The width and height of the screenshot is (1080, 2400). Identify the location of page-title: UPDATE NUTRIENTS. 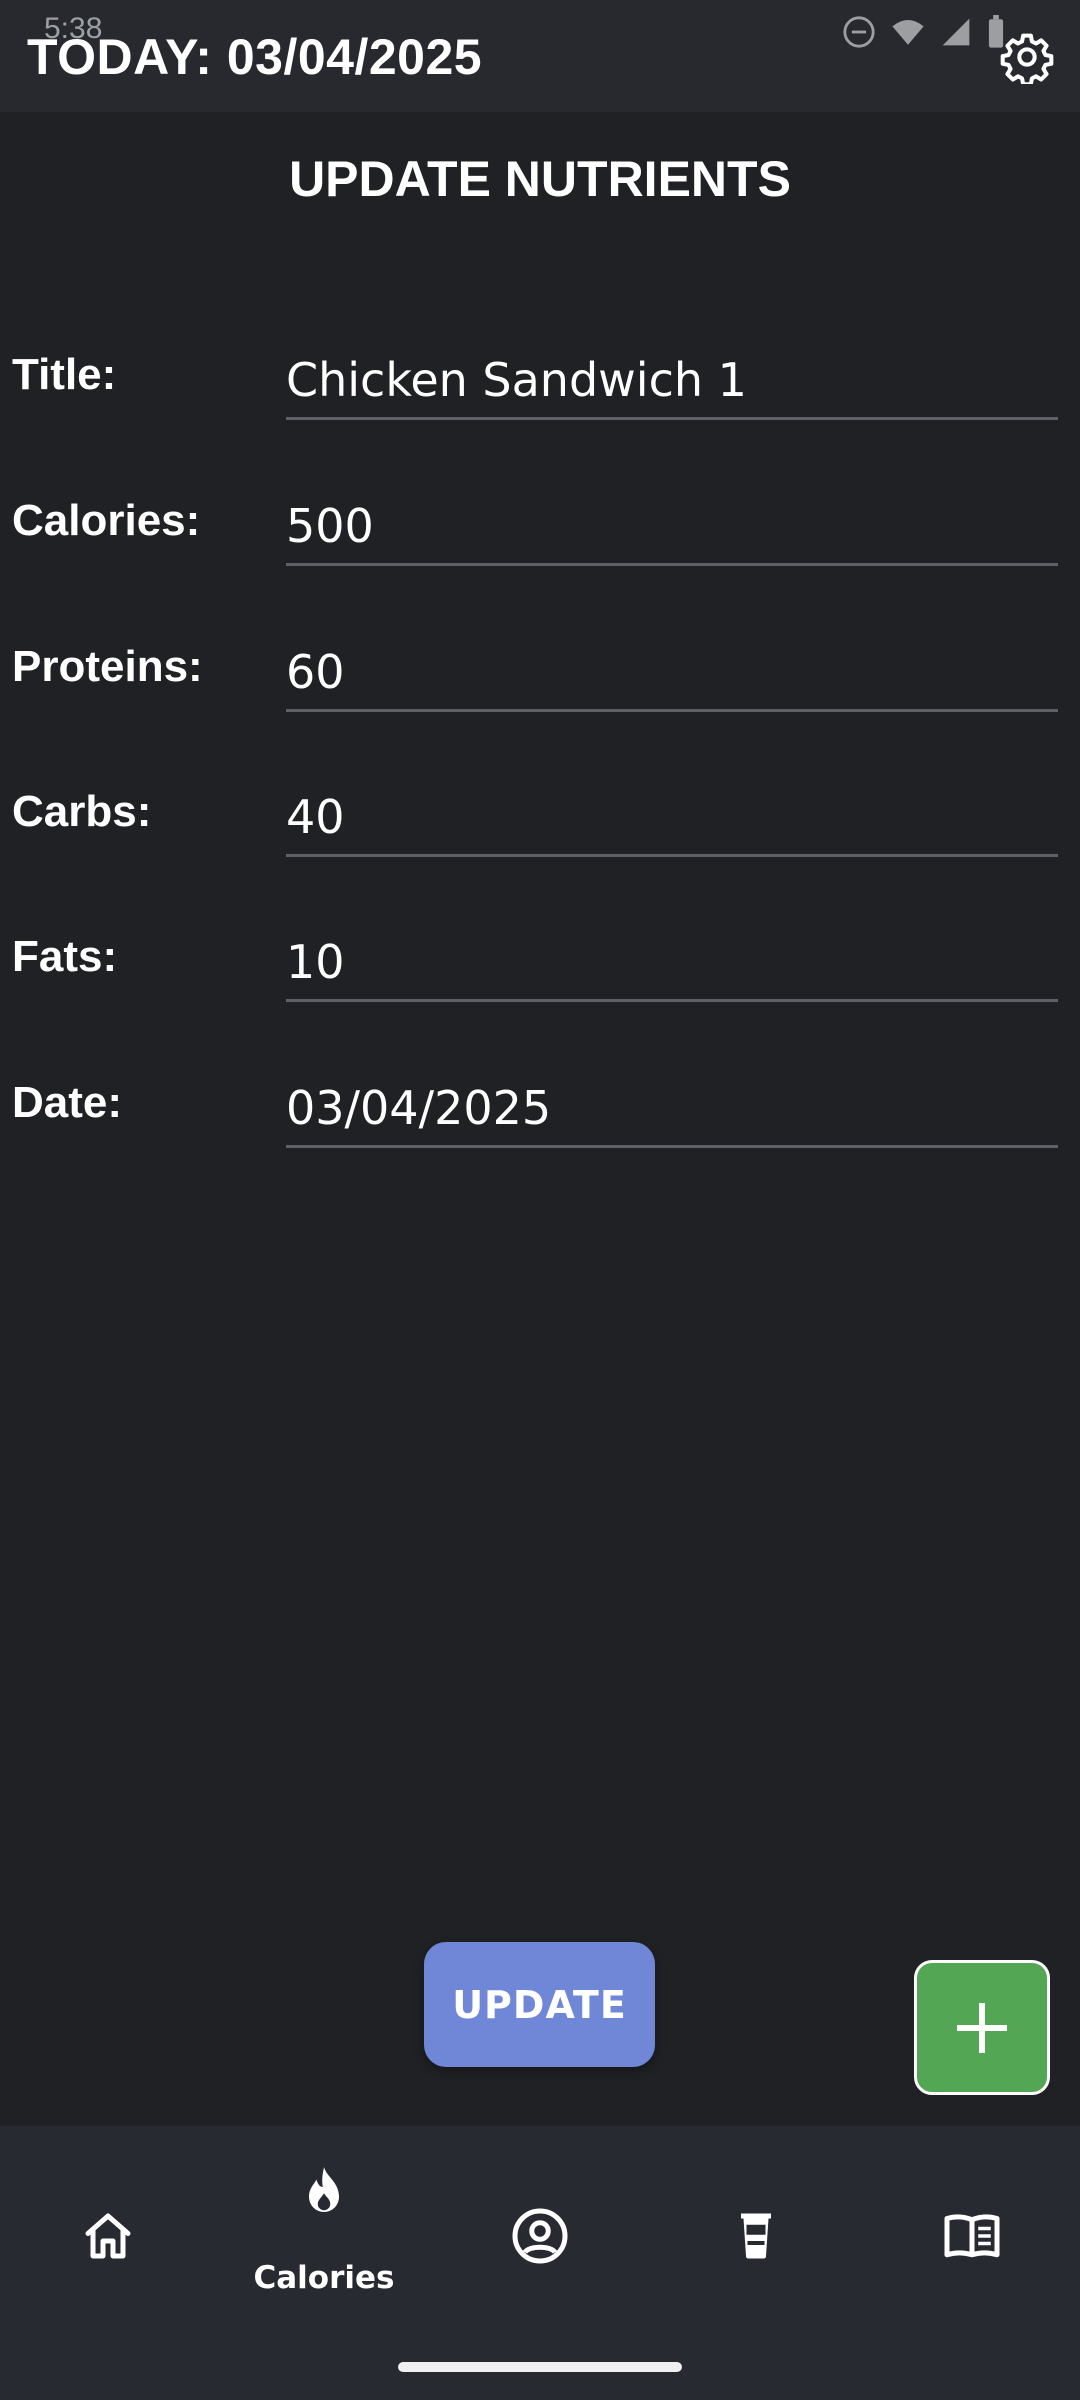
(540, 179).